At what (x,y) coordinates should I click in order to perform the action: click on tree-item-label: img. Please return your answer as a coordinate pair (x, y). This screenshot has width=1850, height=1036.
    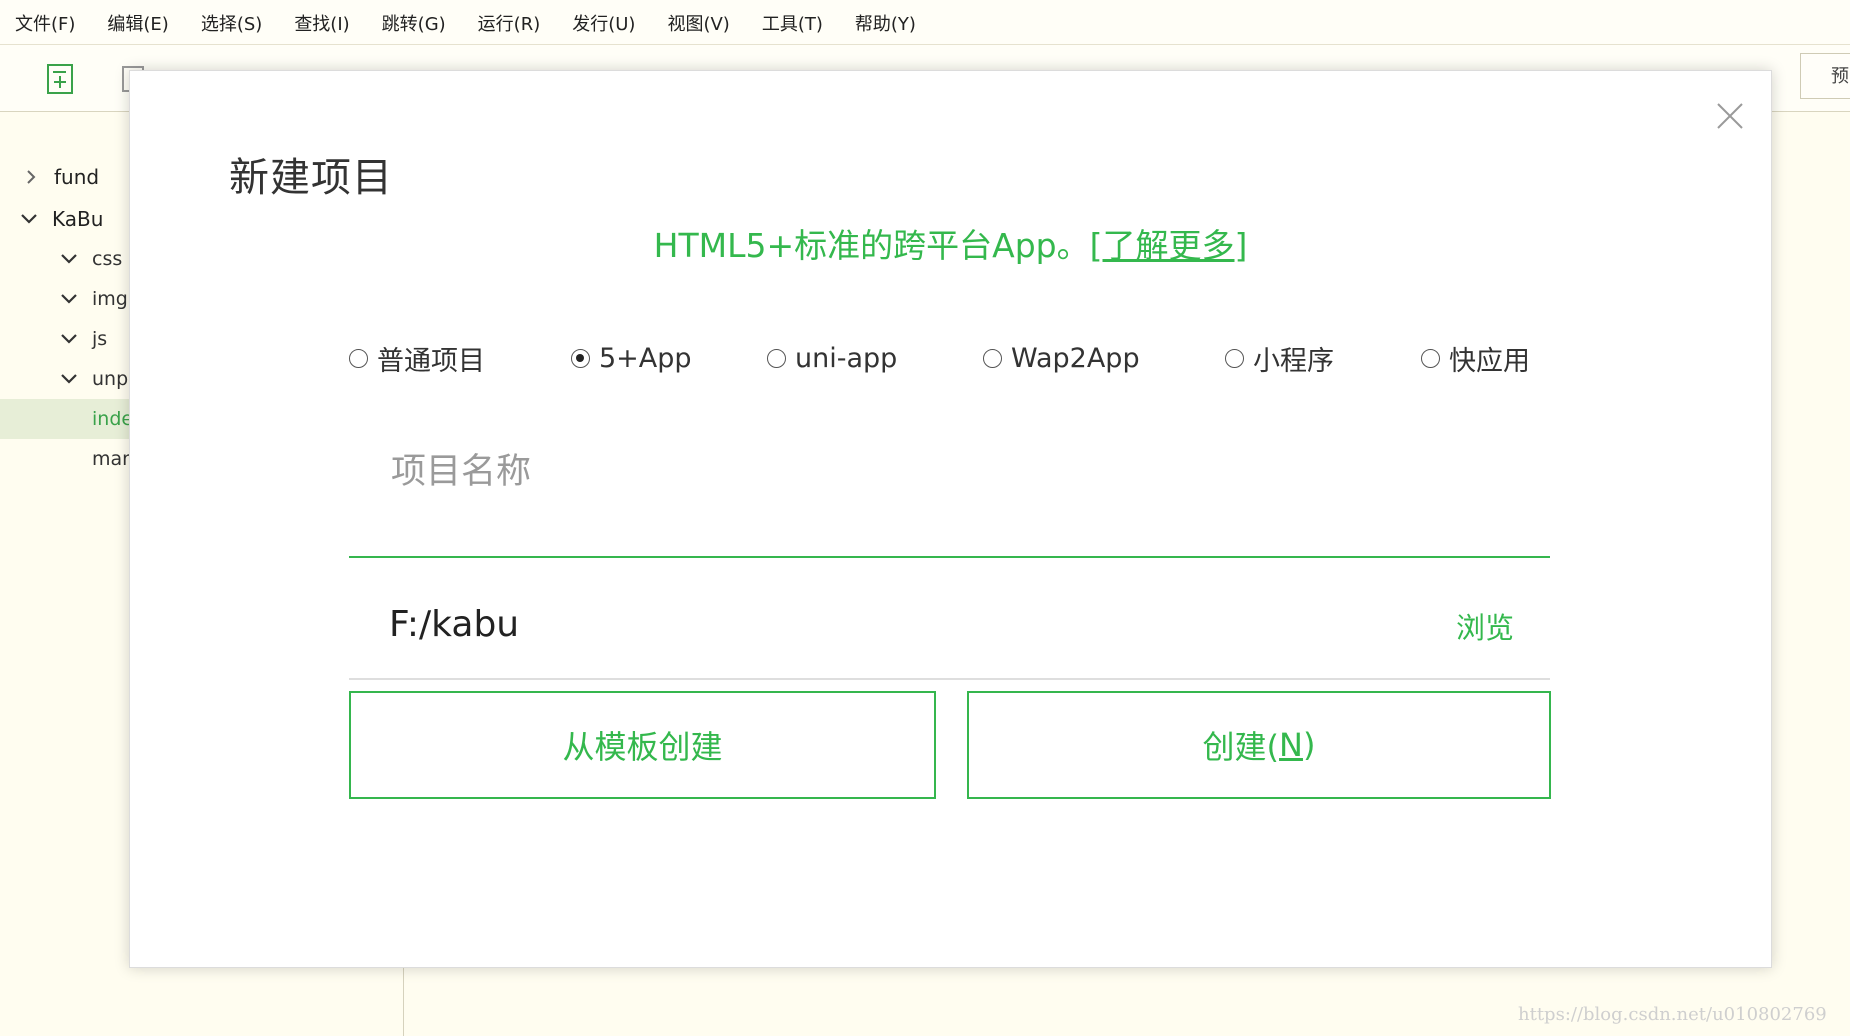
    Looking at the image, I should click on (110, 299).